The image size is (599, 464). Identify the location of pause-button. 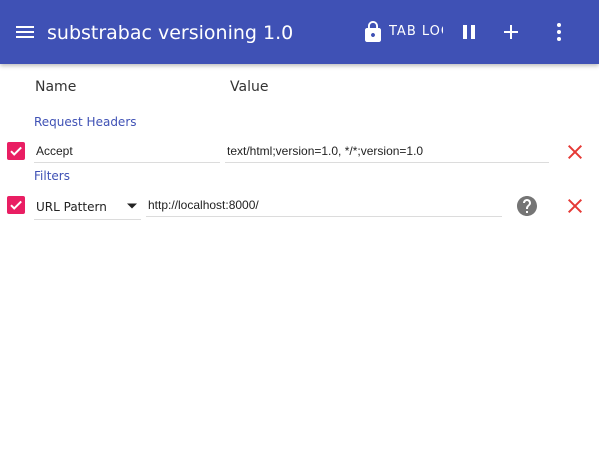
(469, 32).